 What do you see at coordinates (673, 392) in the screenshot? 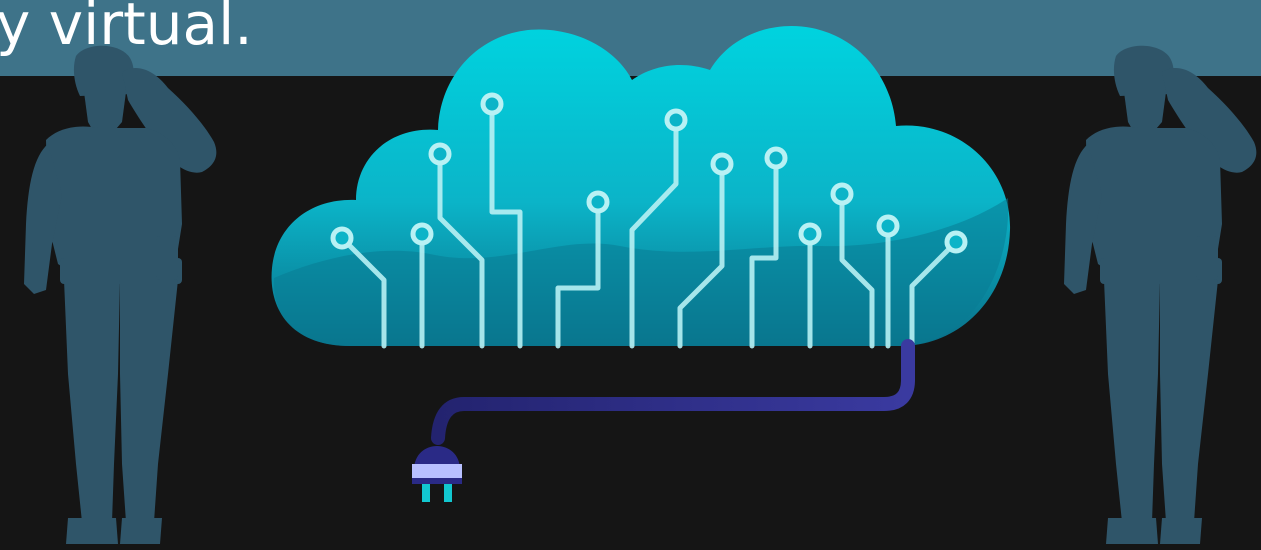
I see `power-cable` at bounding box center [673, 392].